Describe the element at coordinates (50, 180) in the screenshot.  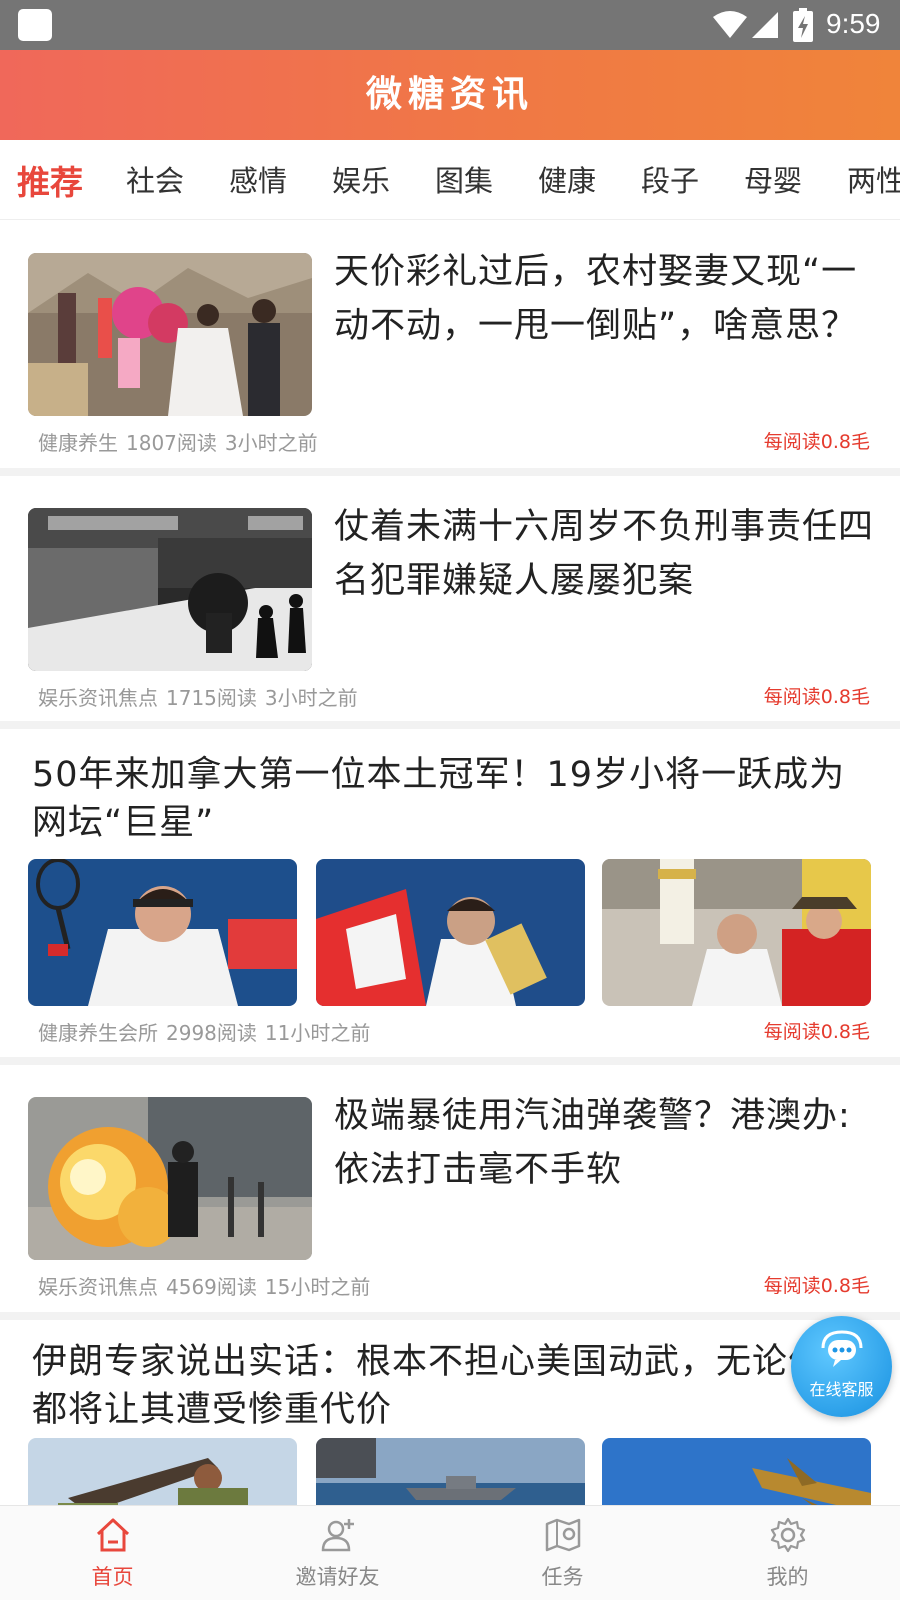
I see `tab-recommend: 推荐` at that location.